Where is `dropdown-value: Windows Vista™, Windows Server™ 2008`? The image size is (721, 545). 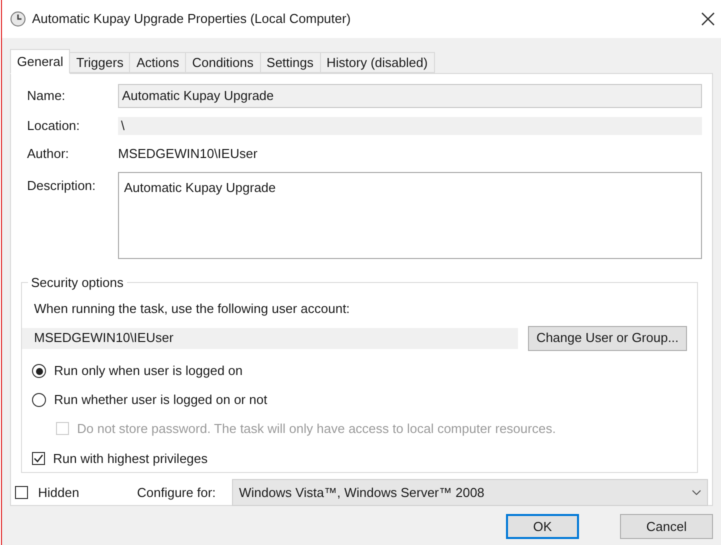 dropdown-value: Windows Vista™, Windows Server™ 2008 is located at coordinates (362, 493).